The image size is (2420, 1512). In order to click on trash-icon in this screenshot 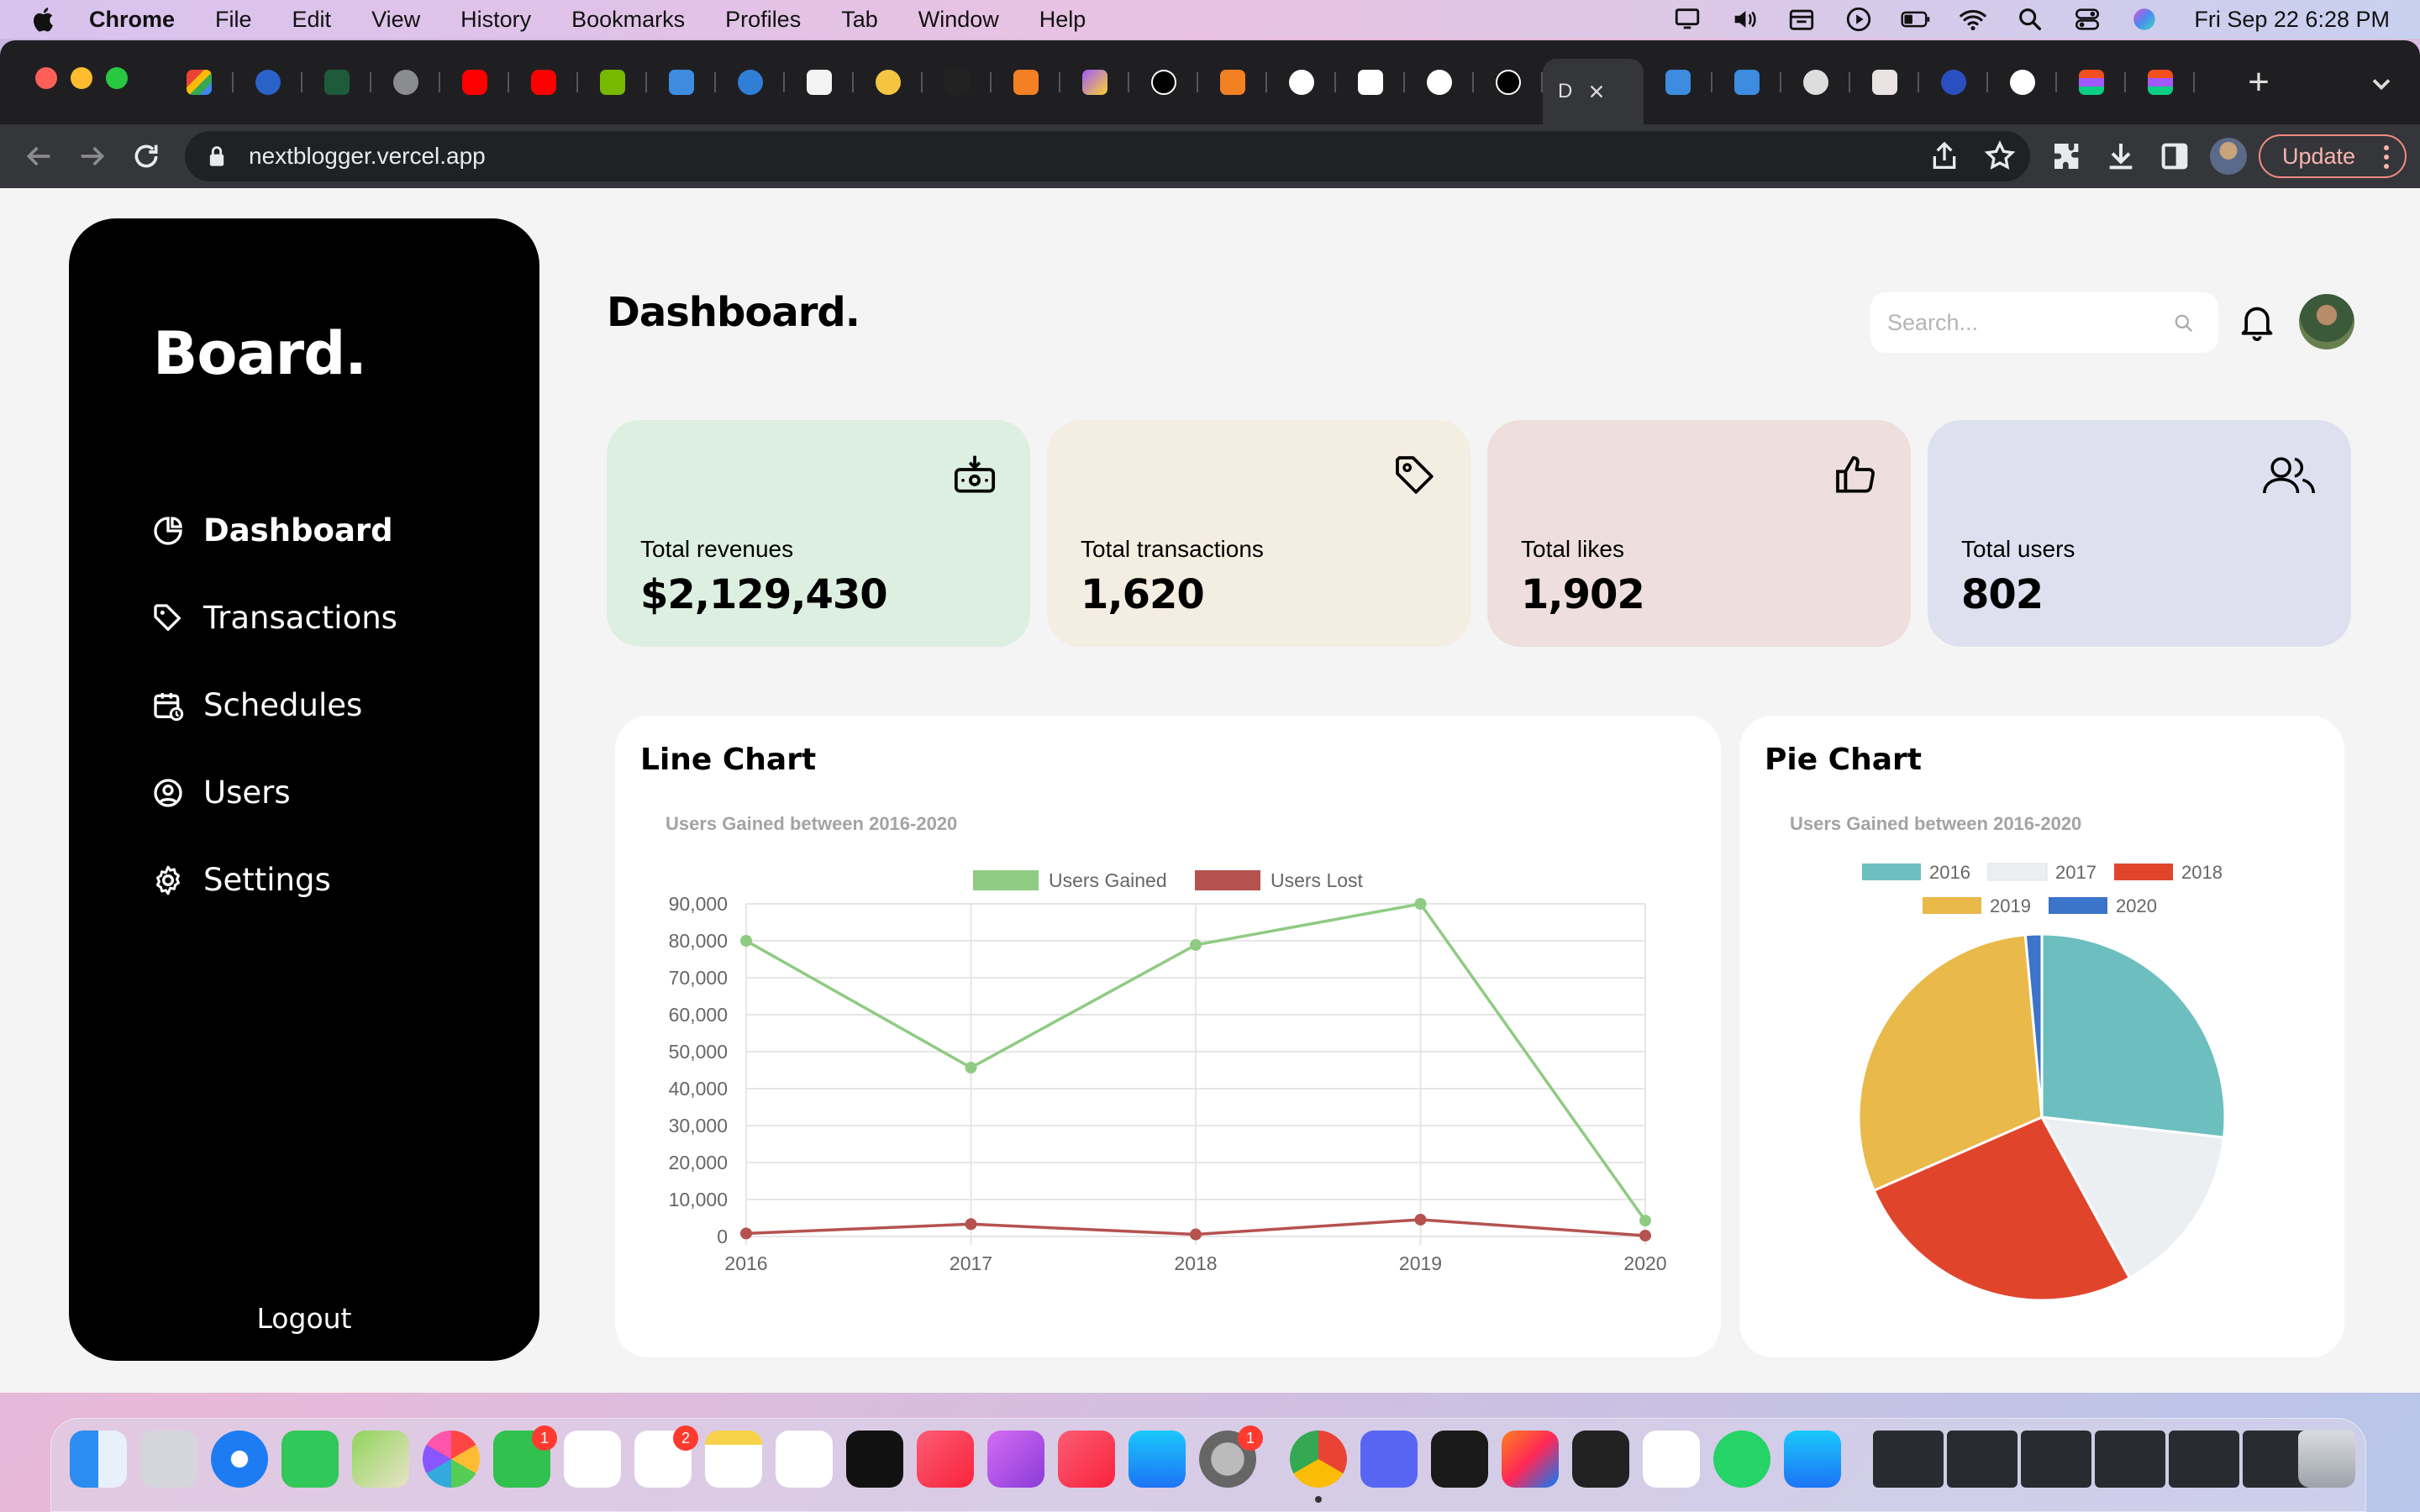, I will do `click(2327, 1459)`.